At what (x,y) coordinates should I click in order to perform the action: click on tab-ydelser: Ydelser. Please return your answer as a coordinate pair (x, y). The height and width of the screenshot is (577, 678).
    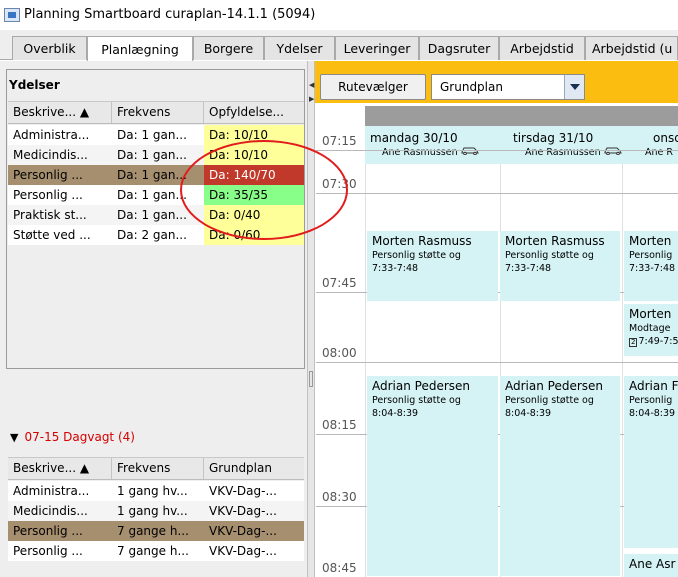
    Looking at the image, I should click on (299, 48).